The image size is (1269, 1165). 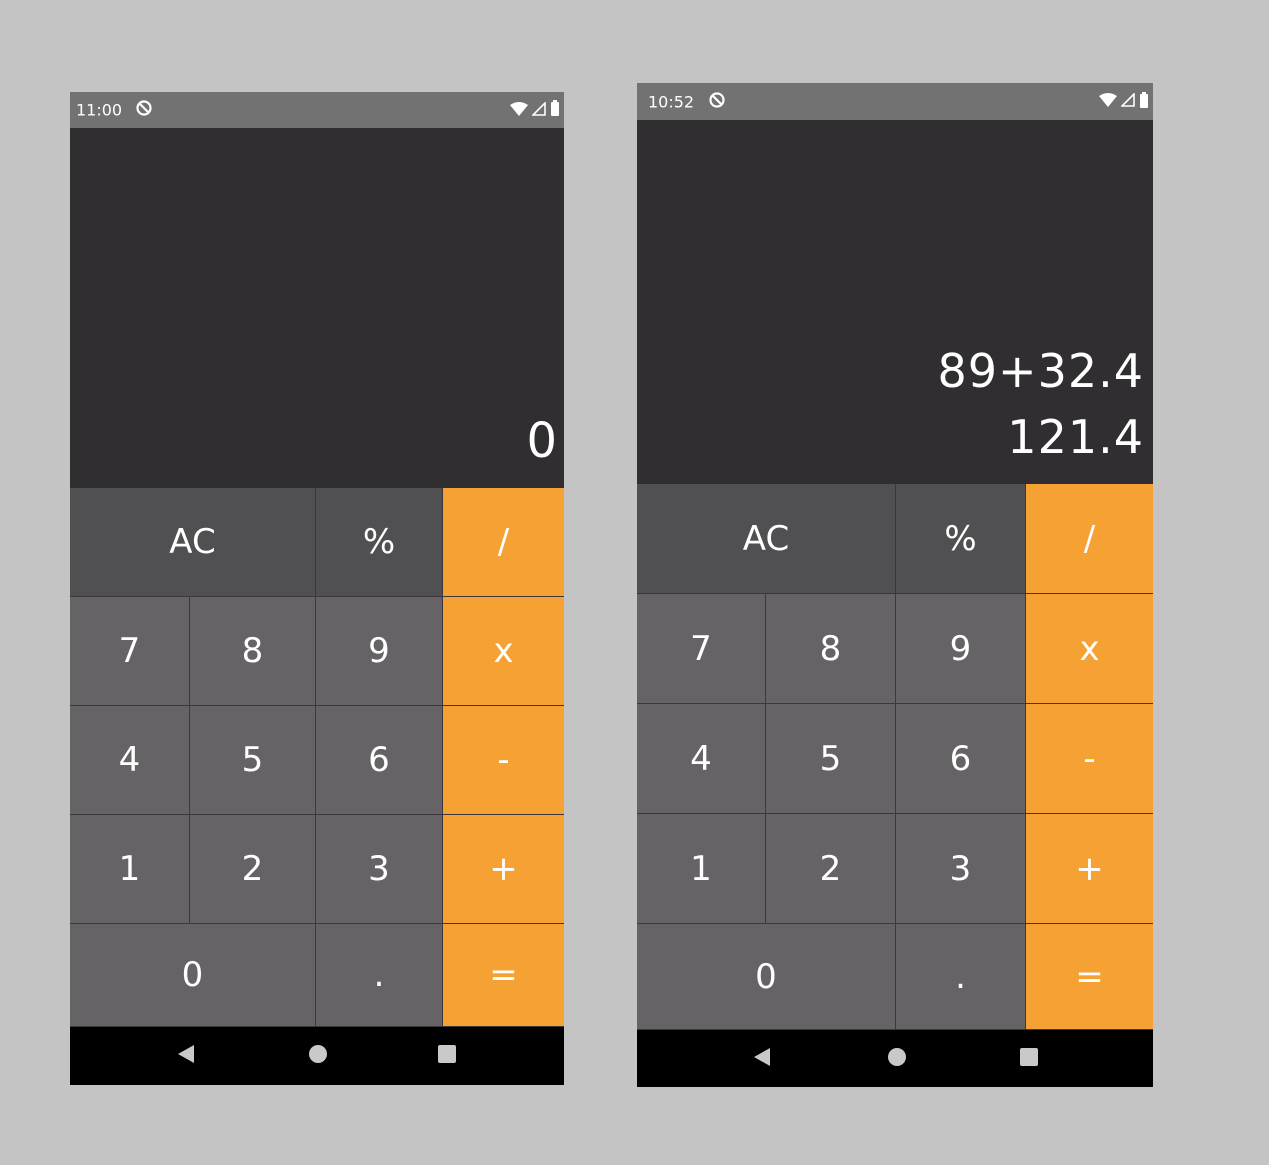 I want to click on calculator-display: 0, so click(x=317, y=308).